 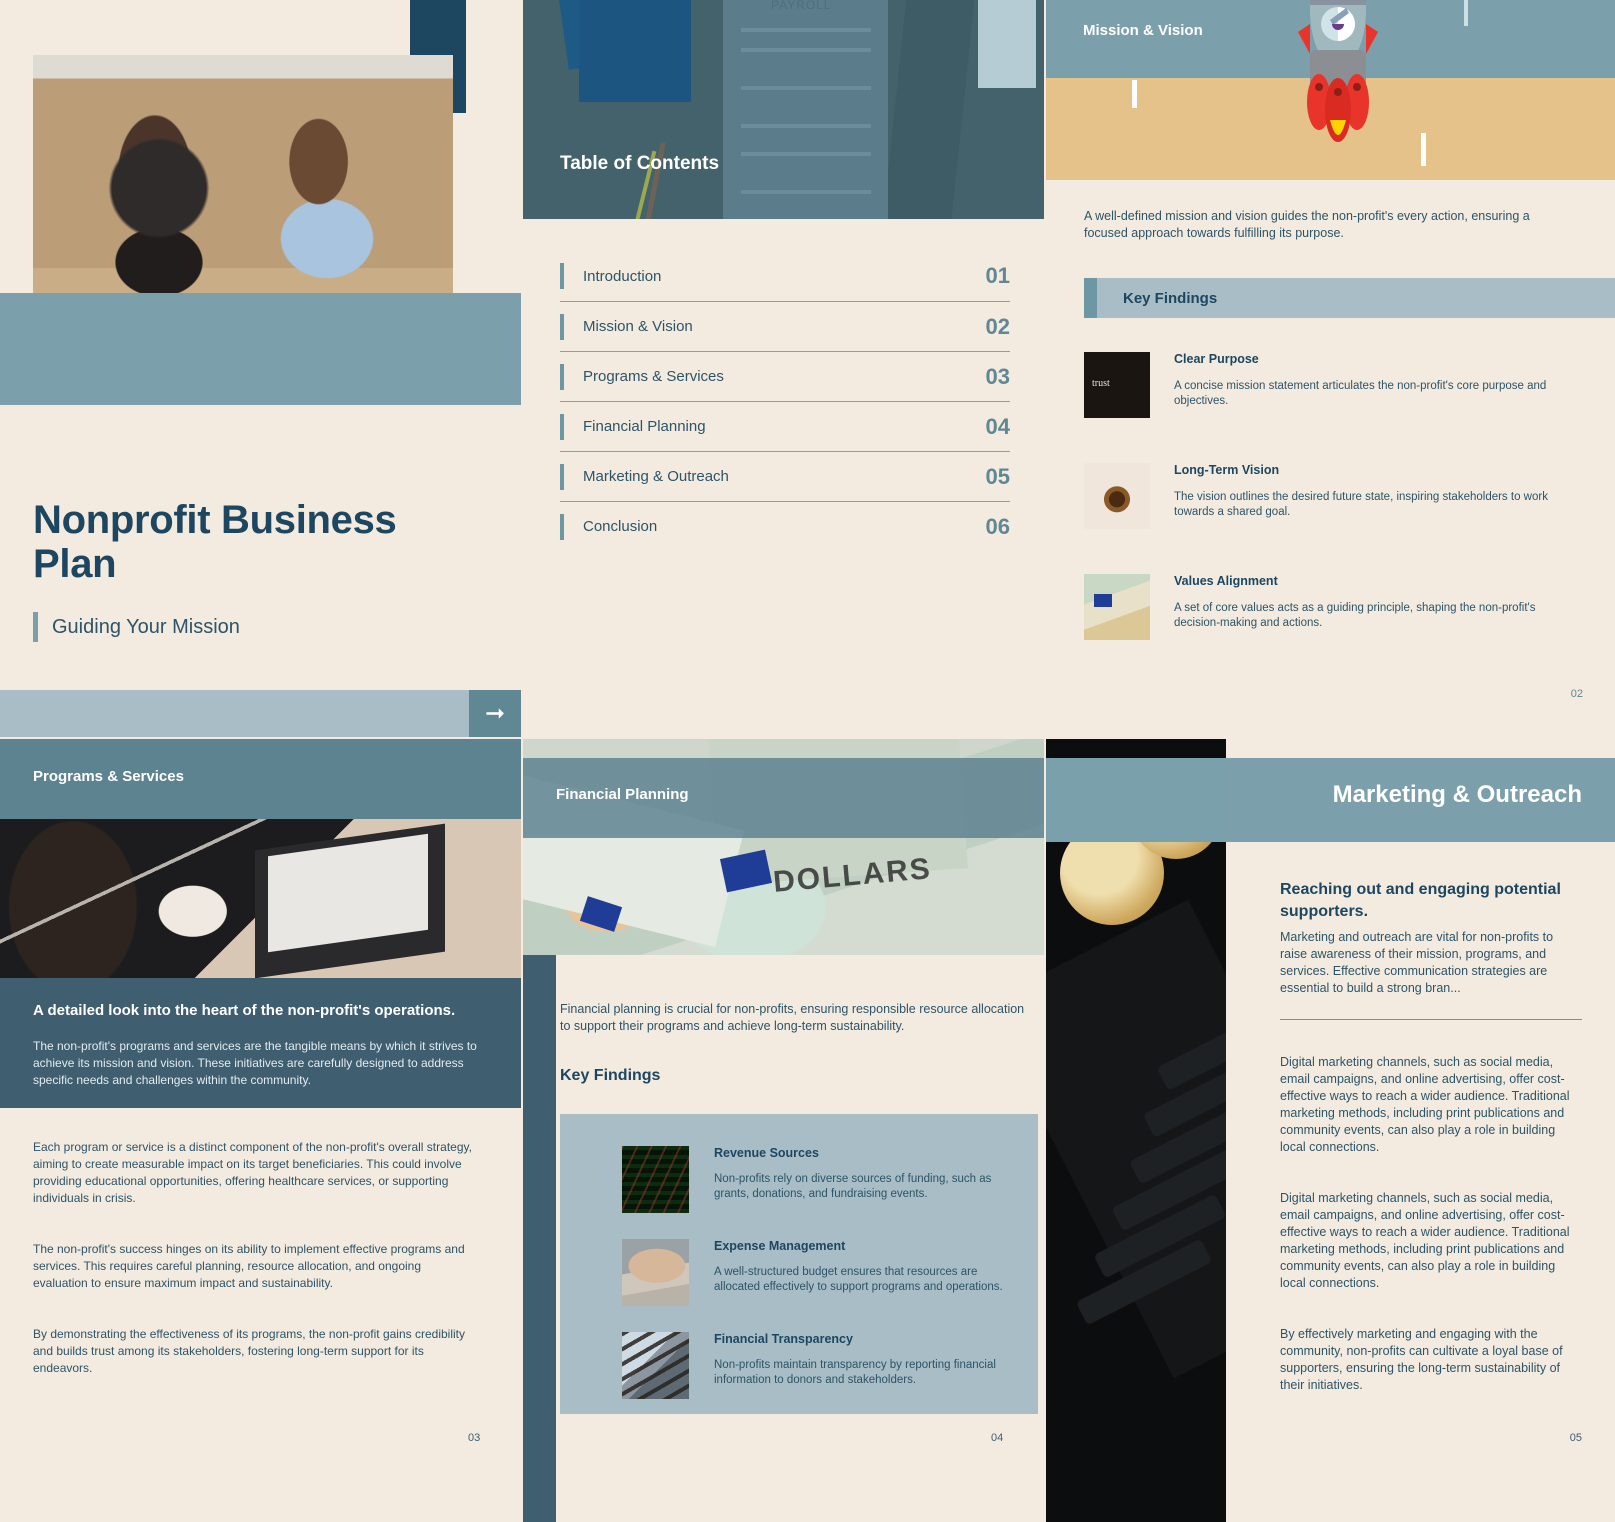 I want to click on page-title: Marketing & Outreach, so click(x=1457, y=794).